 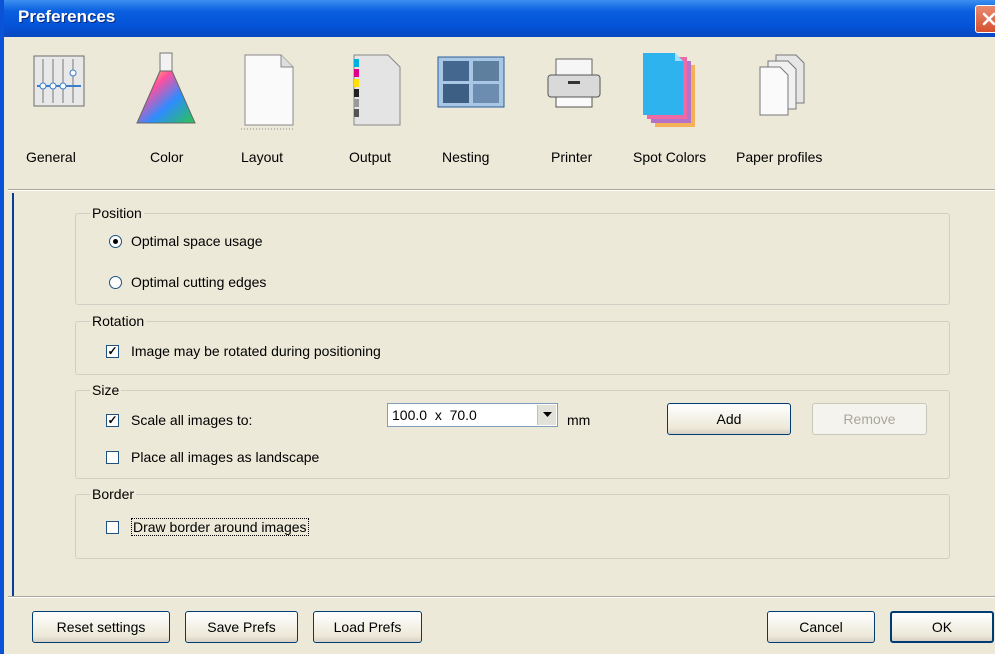 What do you see at coordinates (466, 157) in the screenshot?
I see `toolbar-label-nesting: Nesting` at bounding box center [466, 157].